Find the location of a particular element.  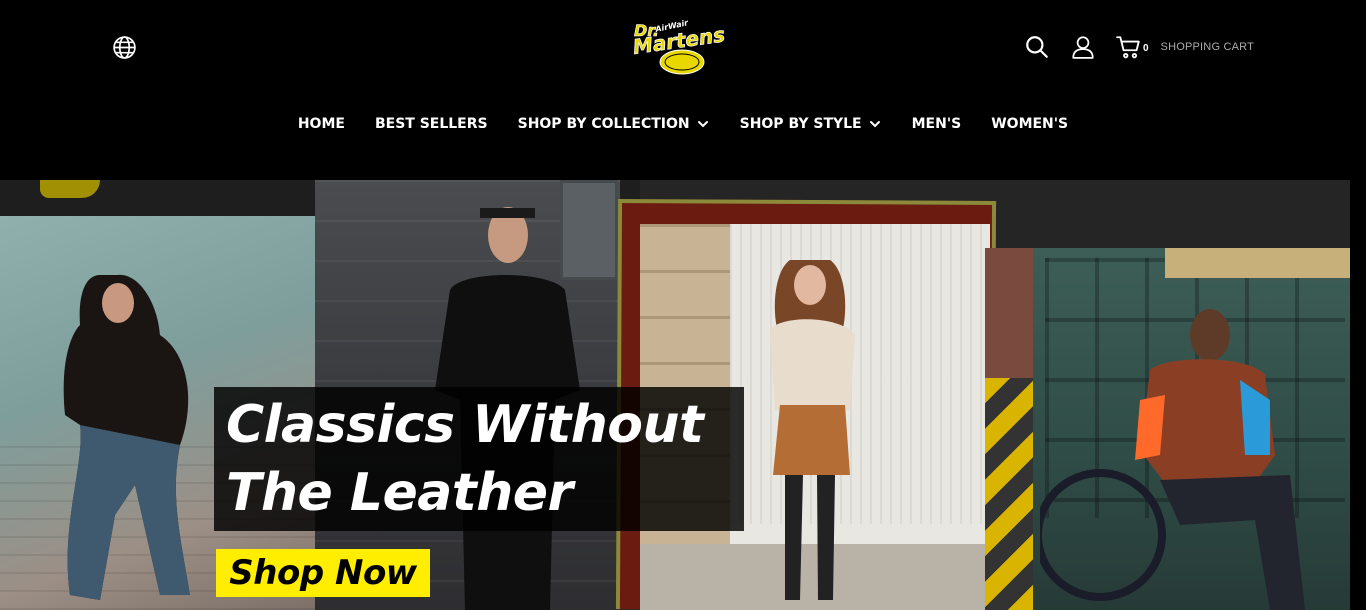

nav-item-shop-by-style: SHOP BY STYLE is located at coordinates (811, 124).